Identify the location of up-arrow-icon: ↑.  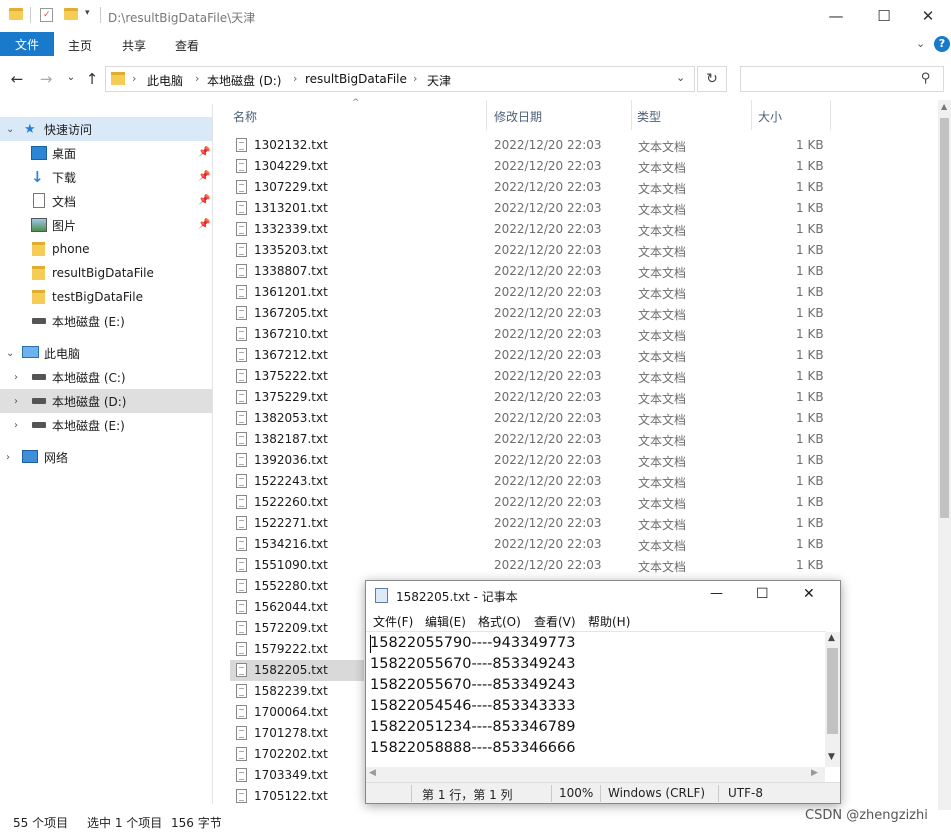
(92, 79).